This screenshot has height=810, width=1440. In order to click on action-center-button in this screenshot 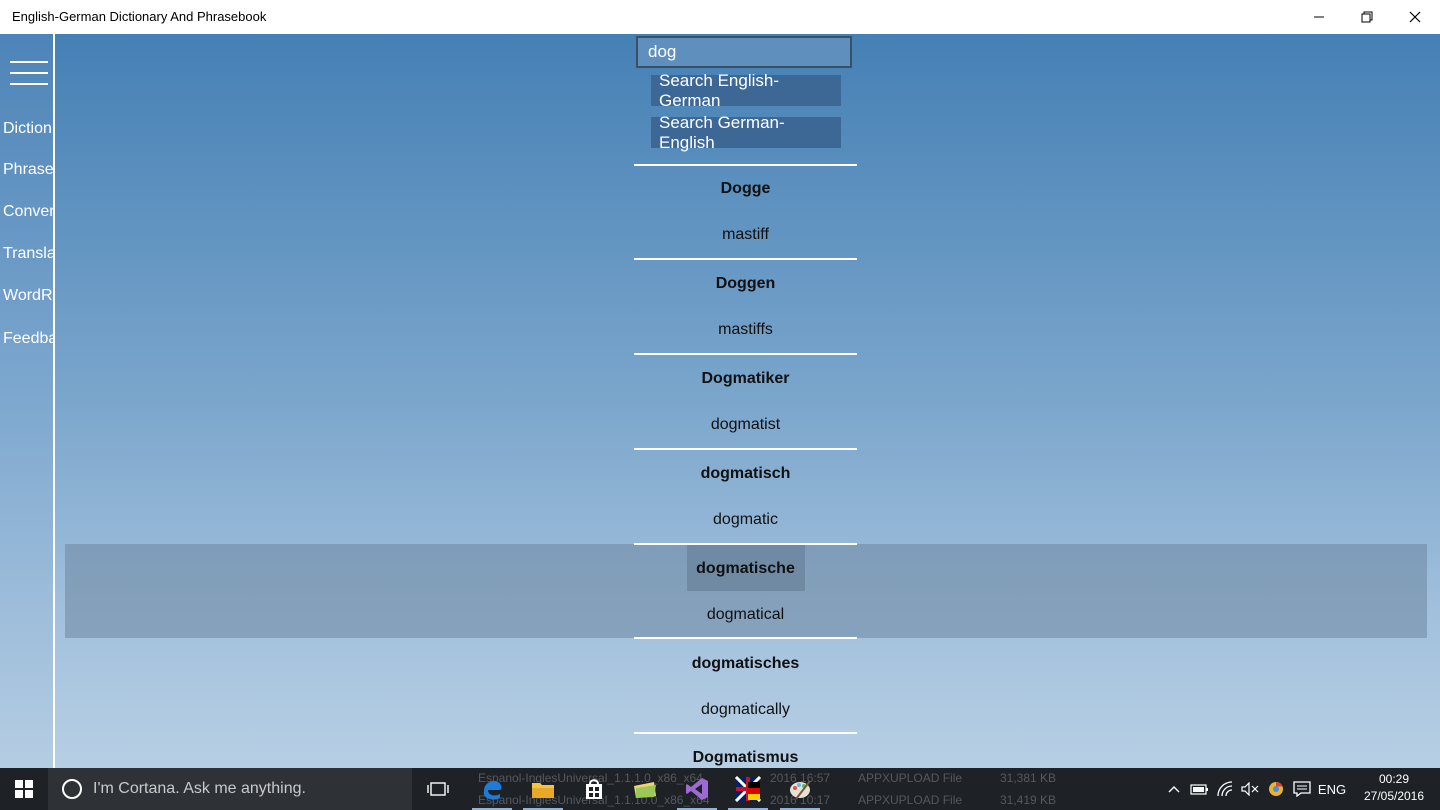, I will do `click(1302, 789)`.